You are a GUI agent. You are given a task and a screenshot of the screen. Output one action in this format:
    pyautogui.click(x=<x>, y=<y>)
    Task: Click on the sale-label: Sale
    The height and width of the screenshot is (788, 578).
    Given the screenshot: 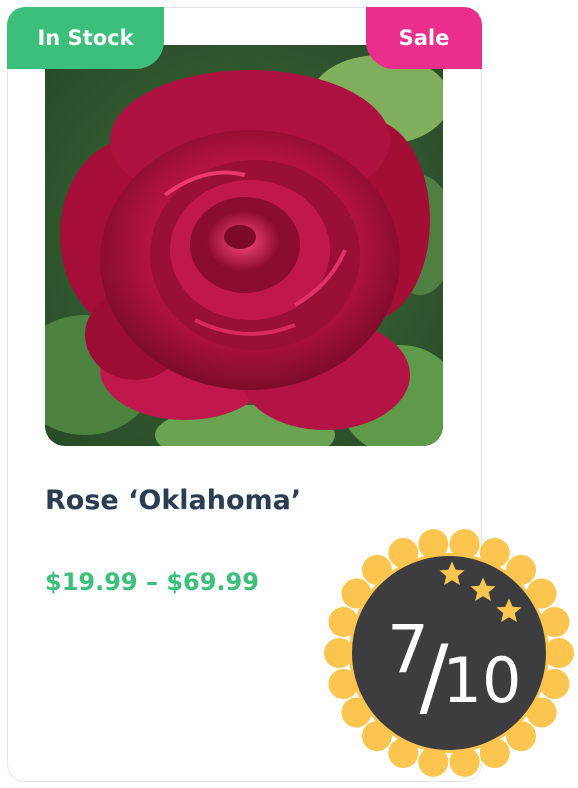 What is the action you would take?
    pyautogui.click(x=424, y=38)
    